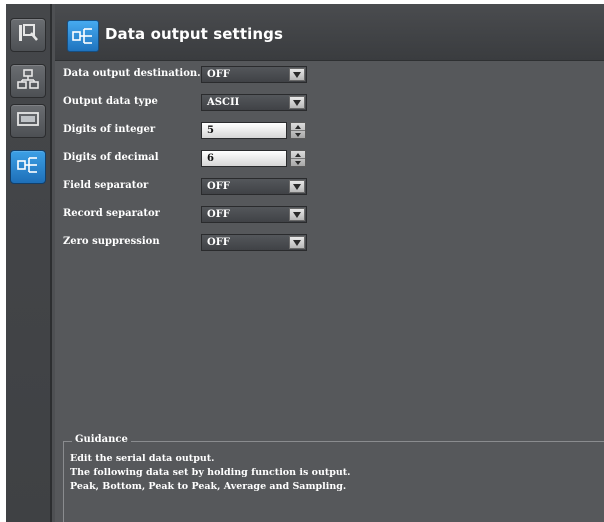 This screenshot has width=604, height=522. I want to click on label-digits-of-decimal: Digits of decimal, so click(111, 157).